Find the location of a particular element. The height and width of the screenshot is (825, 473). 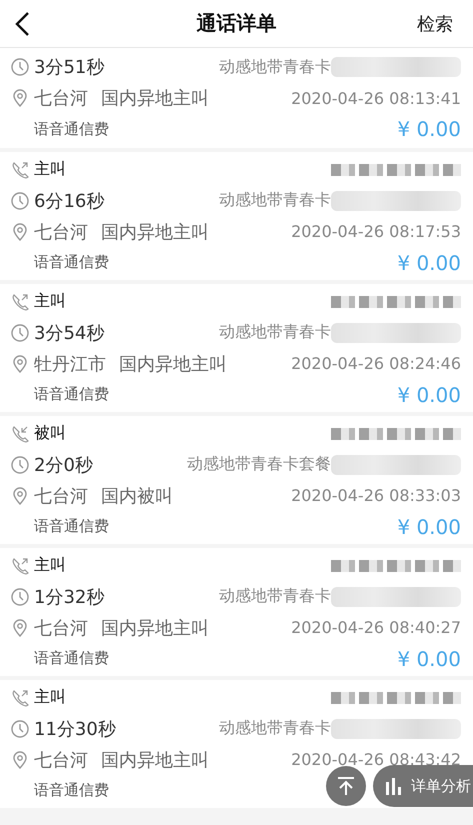

call-duration: 11分30秒 is located at coordinates (75, 729).